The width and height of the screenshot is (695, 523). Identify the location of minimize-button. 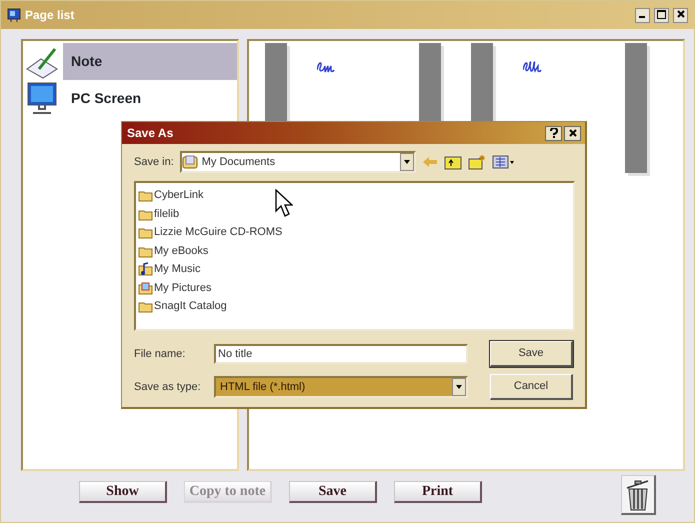
(642, 15).